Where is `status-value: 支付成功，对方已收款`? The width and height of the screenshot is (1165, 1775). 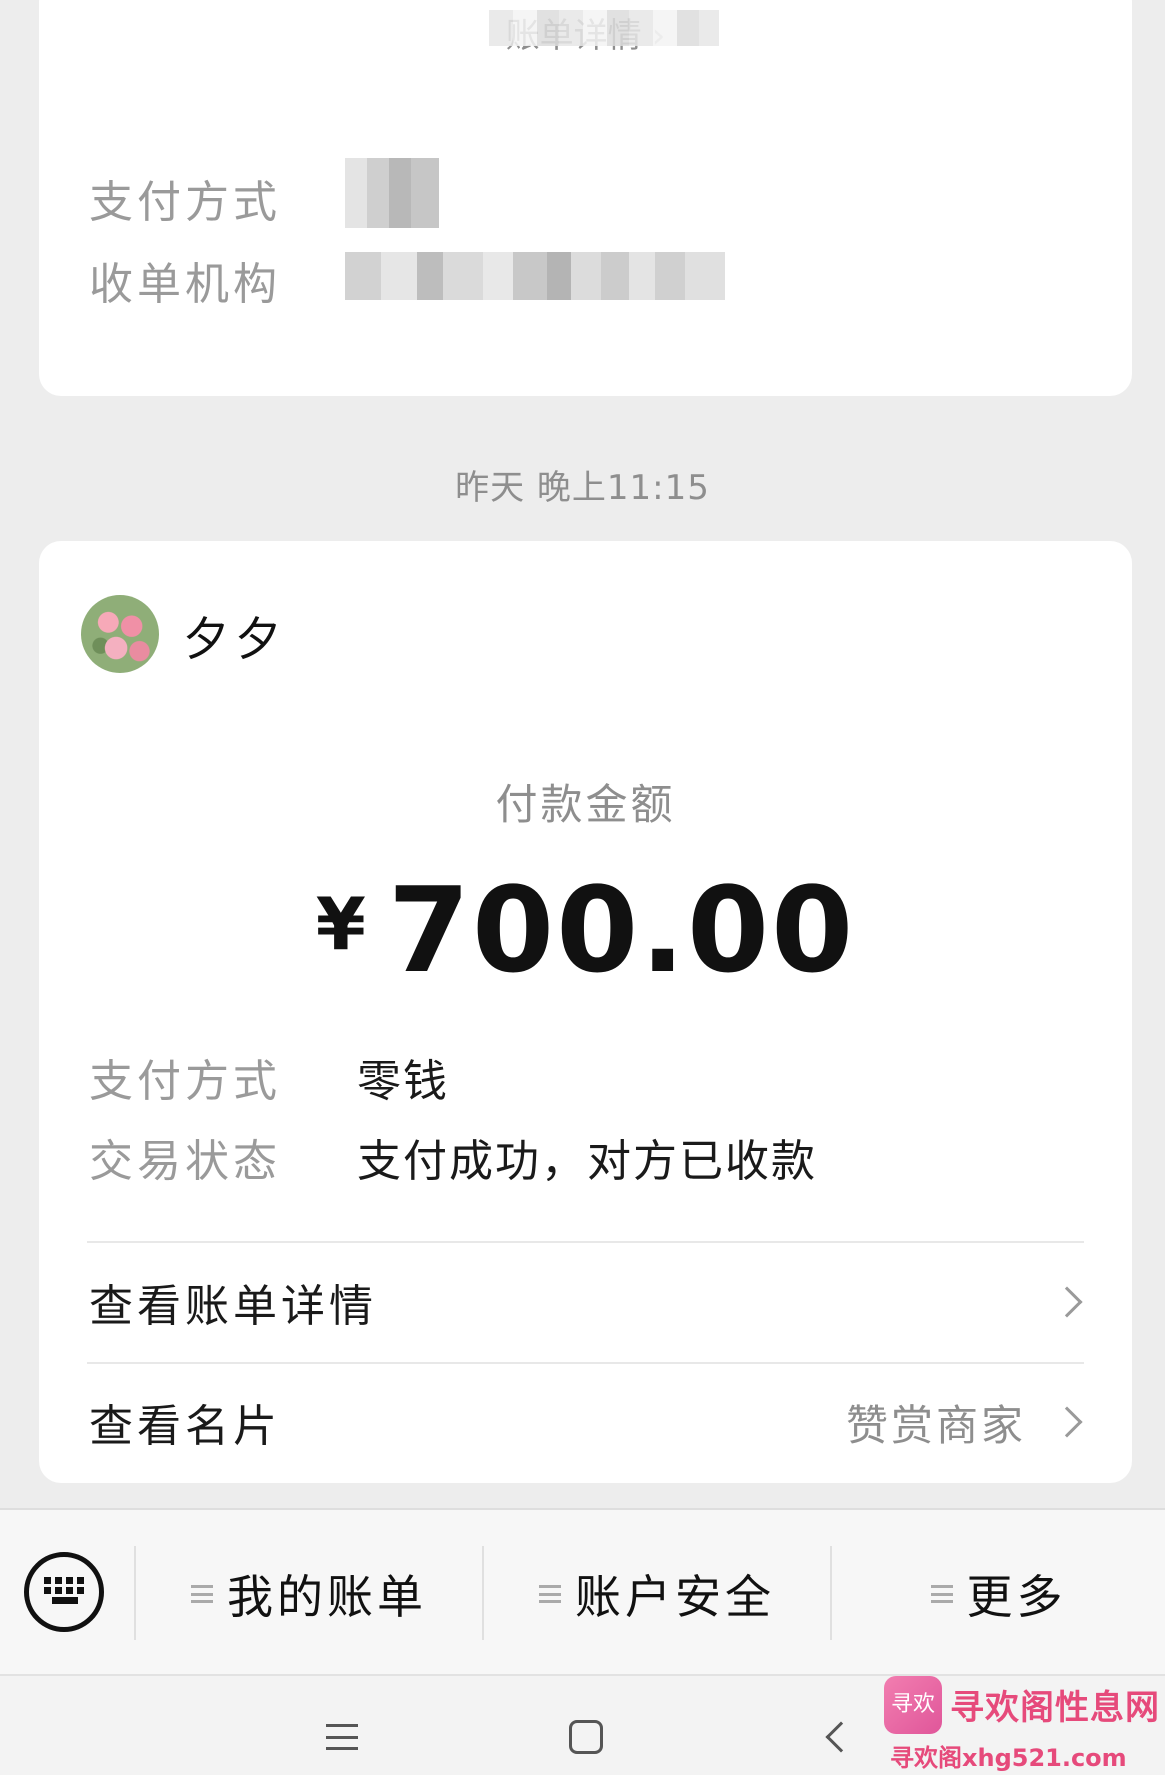 status-value: 支付成功，对方已收款 is located at coordinates (587, 1161).